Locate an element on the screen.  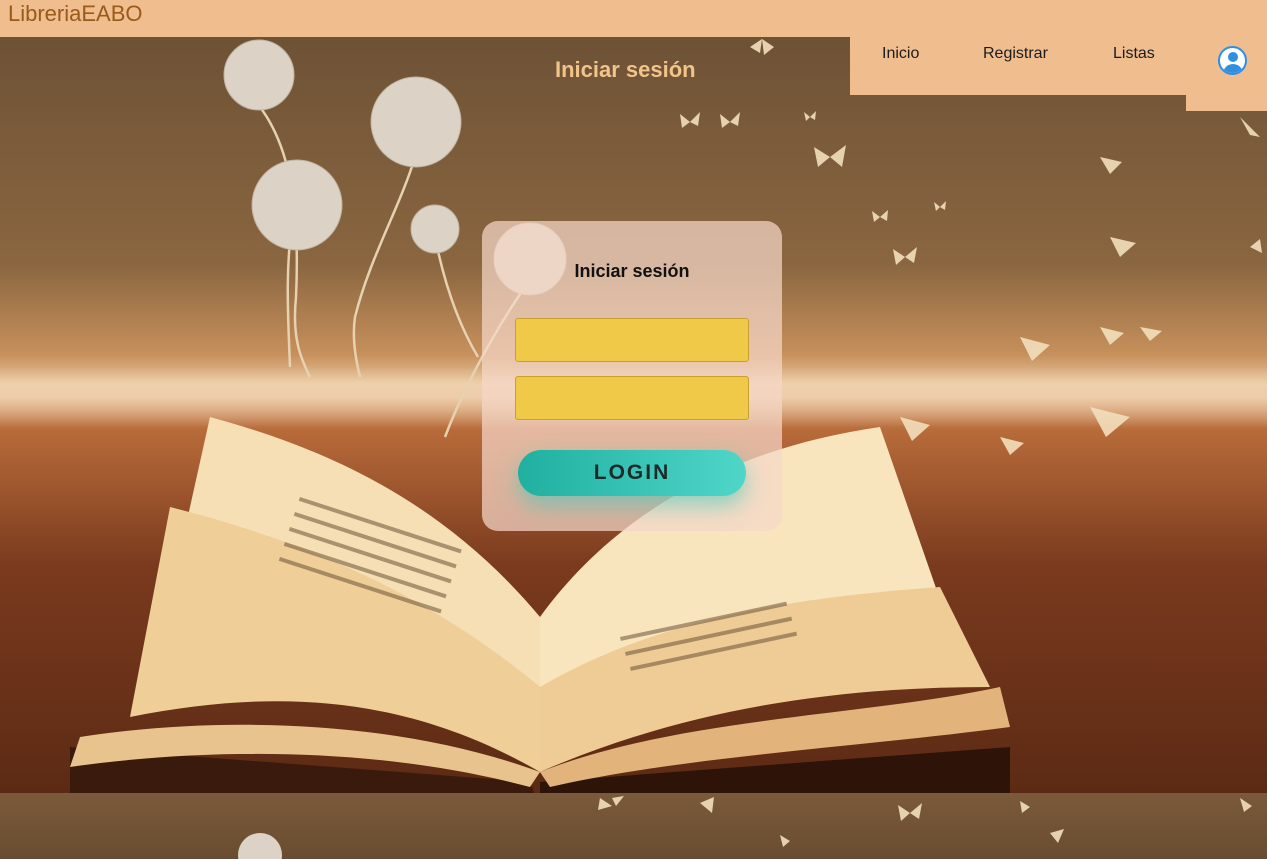
user-circle-icon is located at coordinates (1232, 60).